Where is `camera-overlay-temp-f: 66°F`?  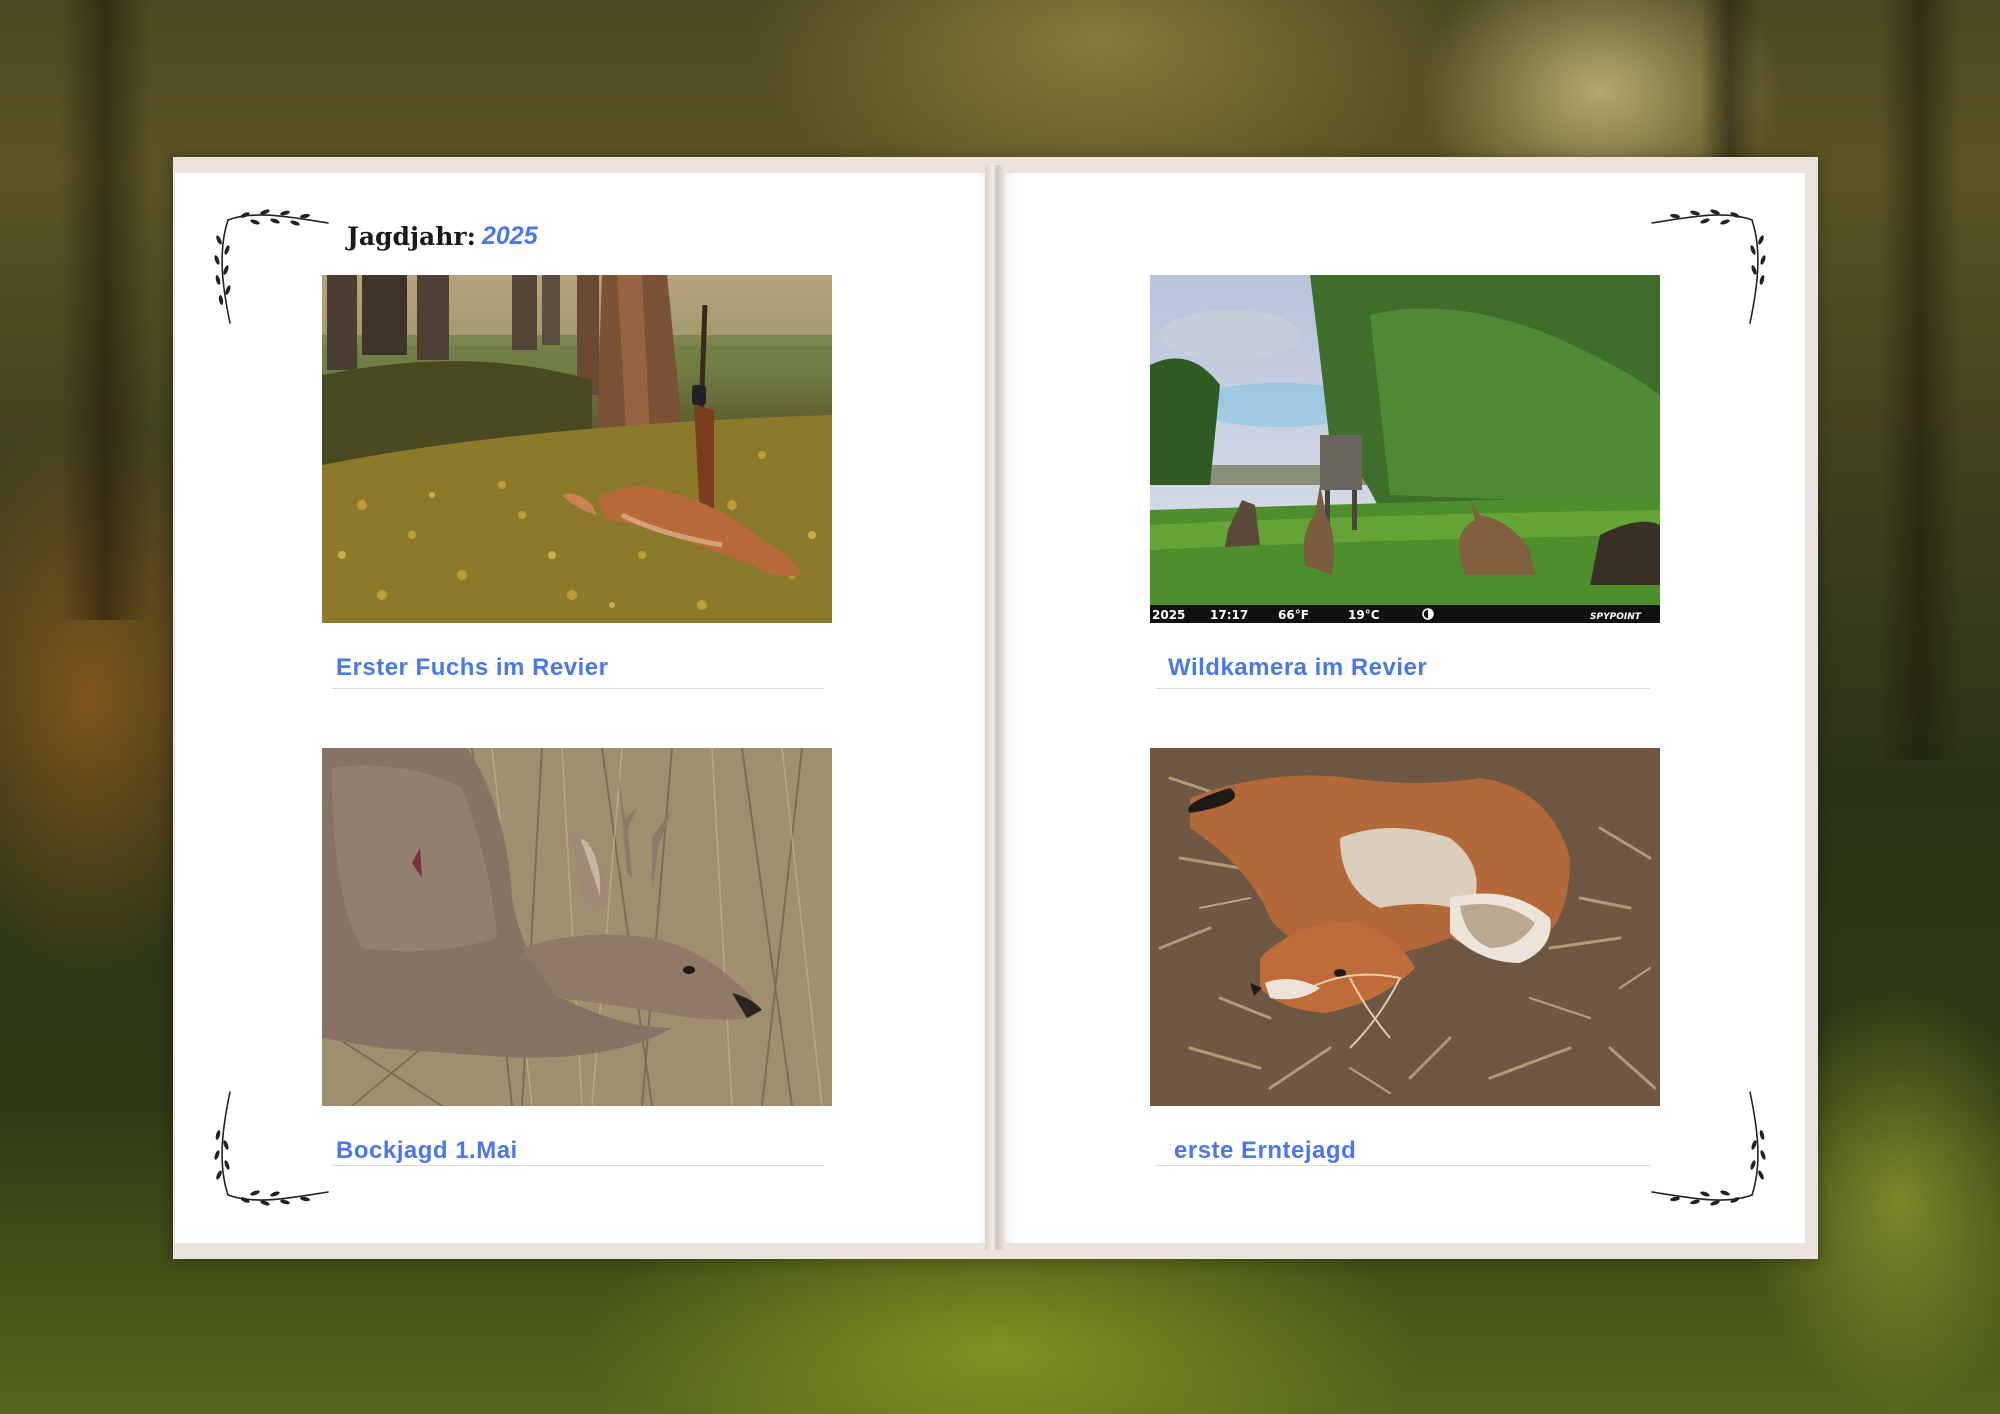
camera-overlay-temp-f: 66°F is located at coordinates (1293, 615).